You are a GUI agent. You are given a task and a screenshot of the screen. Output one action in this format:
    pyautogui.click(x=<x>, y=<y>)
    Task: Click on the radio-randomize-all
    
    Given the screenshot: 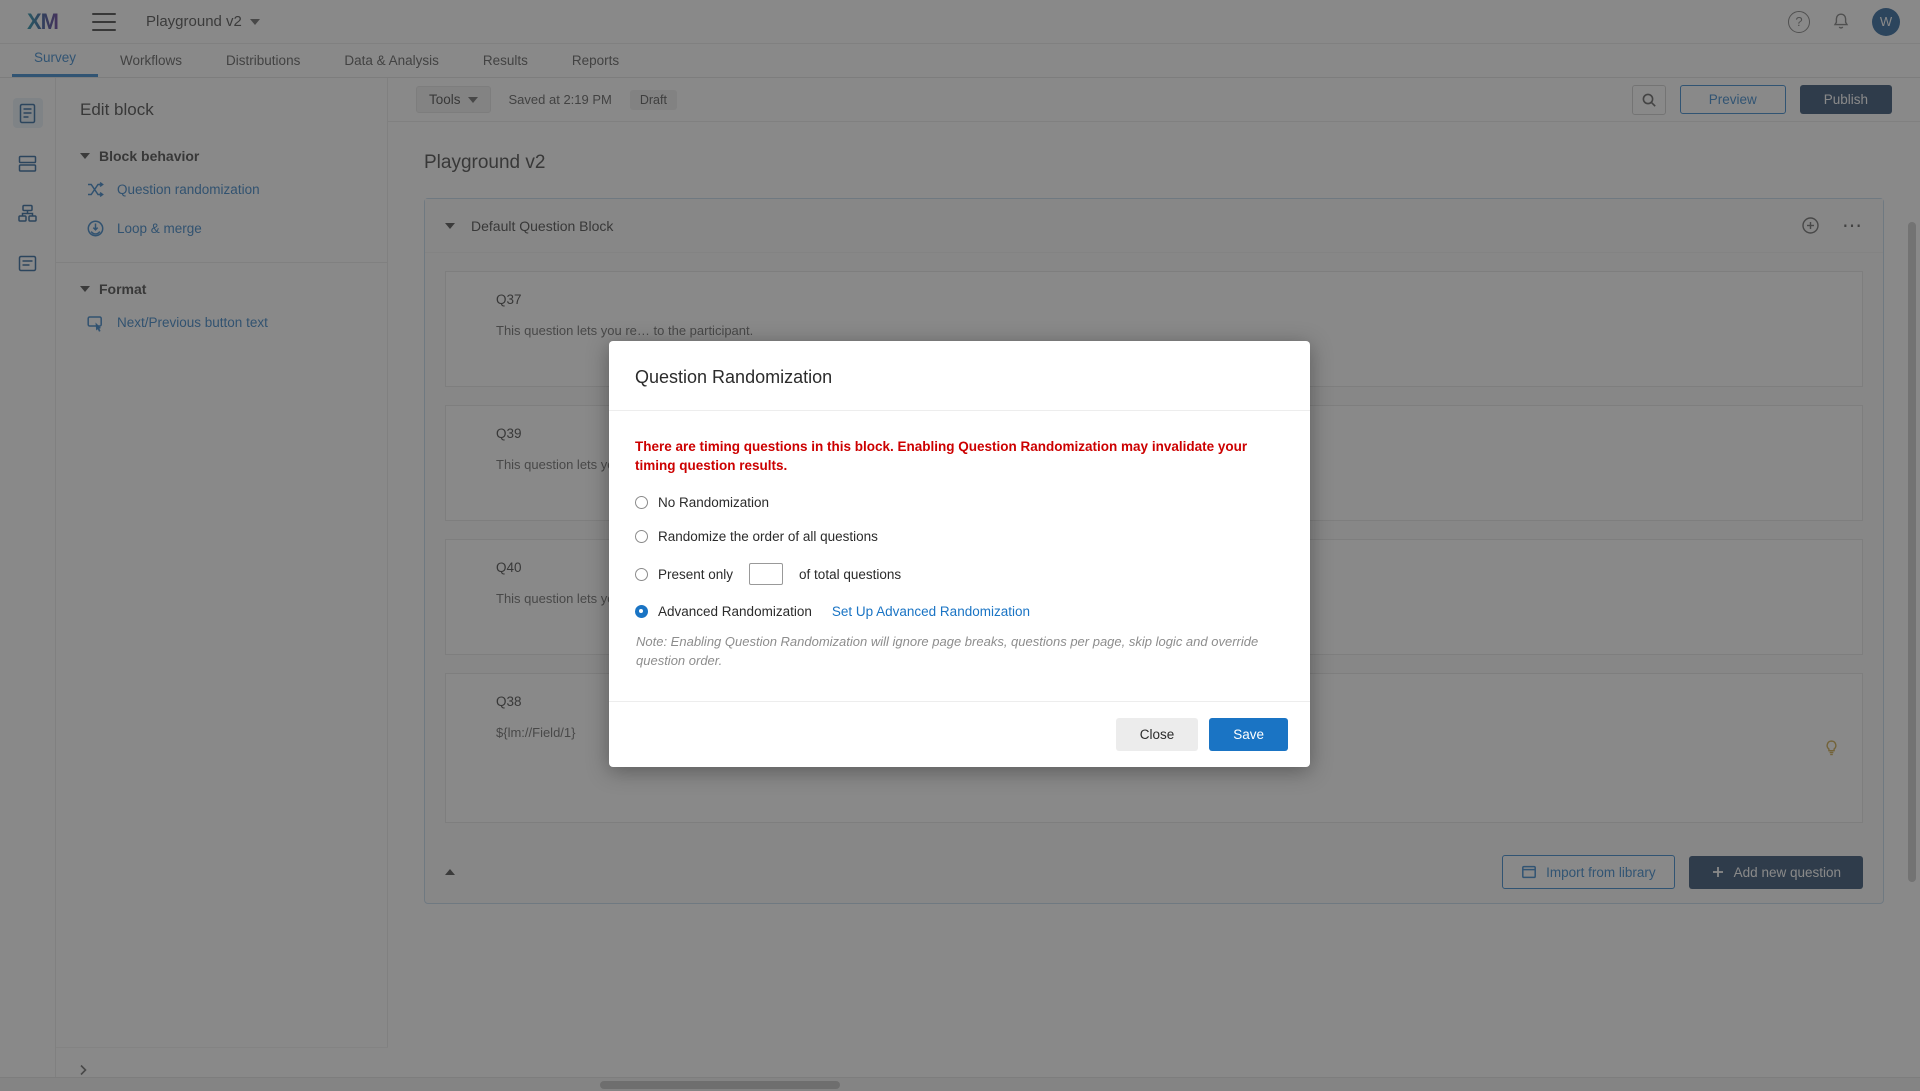 What is the action you would take?
    pyautogui.click(x=641, y=537)
    